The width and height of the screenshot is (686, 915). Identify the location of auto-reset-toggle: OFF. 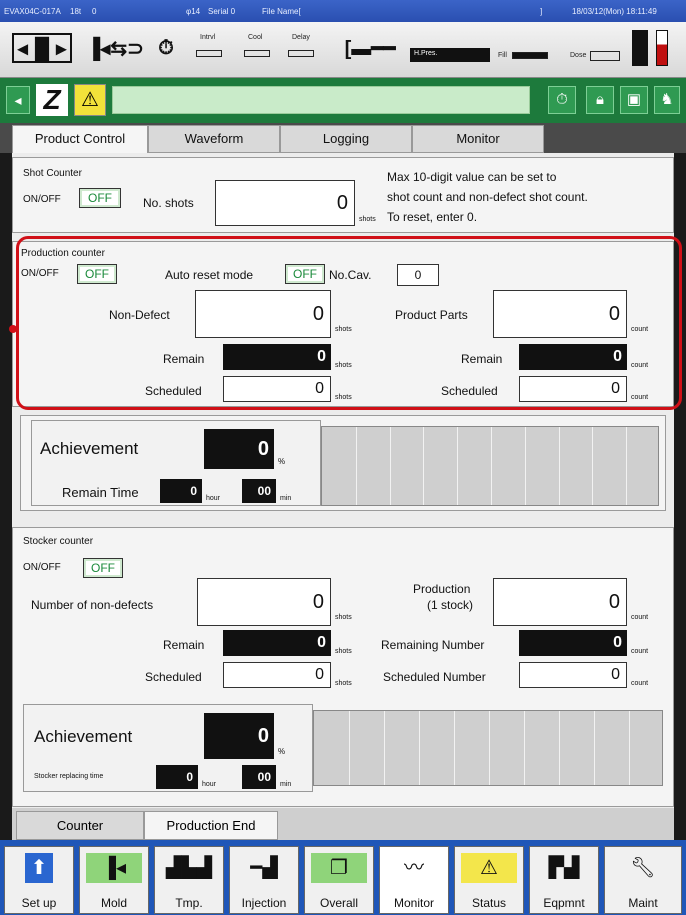
(305, 274).